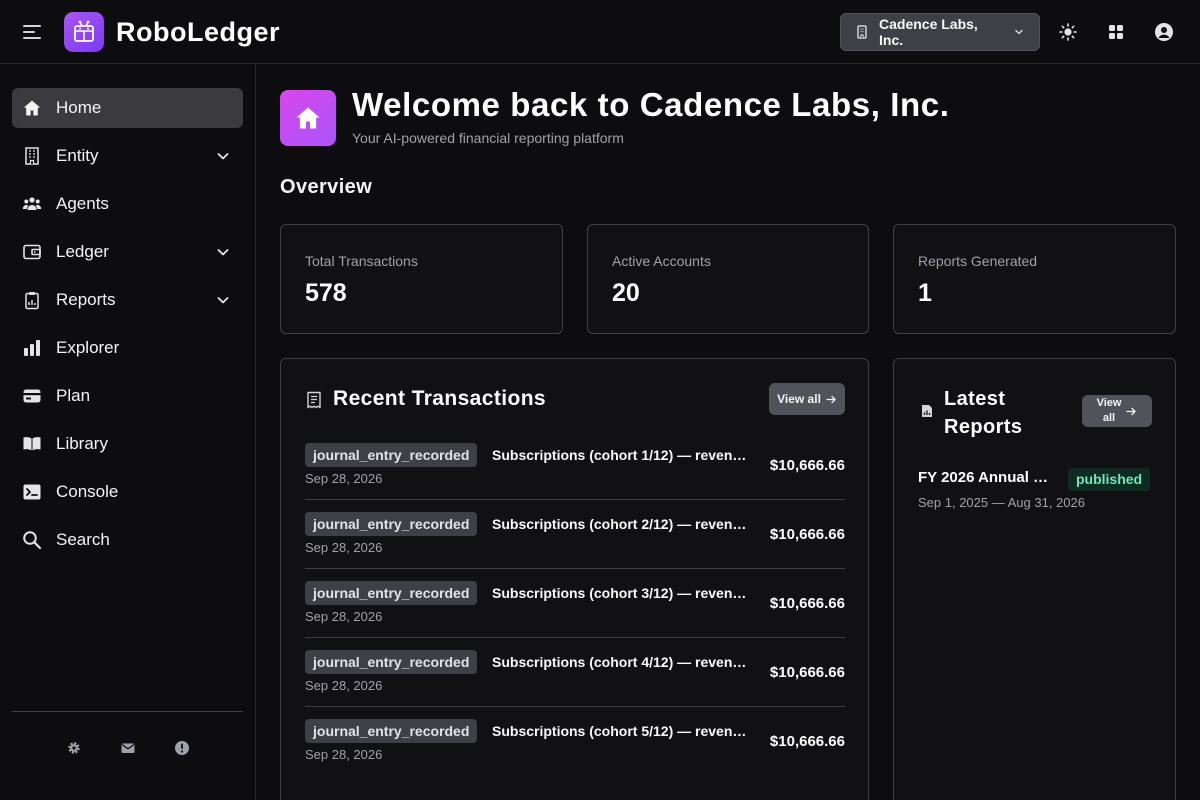  I want to click on search-icon, so click(32, 540).